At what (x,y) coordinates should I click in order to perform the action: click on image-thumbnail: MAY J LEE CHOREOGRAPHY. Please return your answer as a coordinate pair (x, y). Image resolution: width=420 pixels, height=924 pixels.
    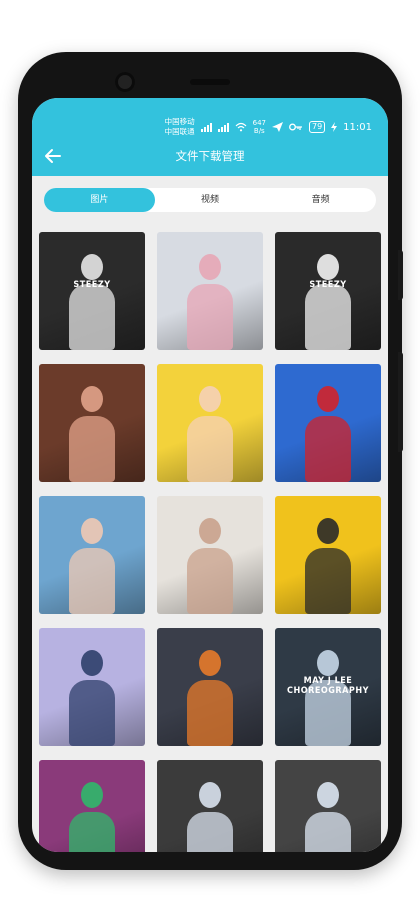
    Looking at the image, I should click on (328, 687).